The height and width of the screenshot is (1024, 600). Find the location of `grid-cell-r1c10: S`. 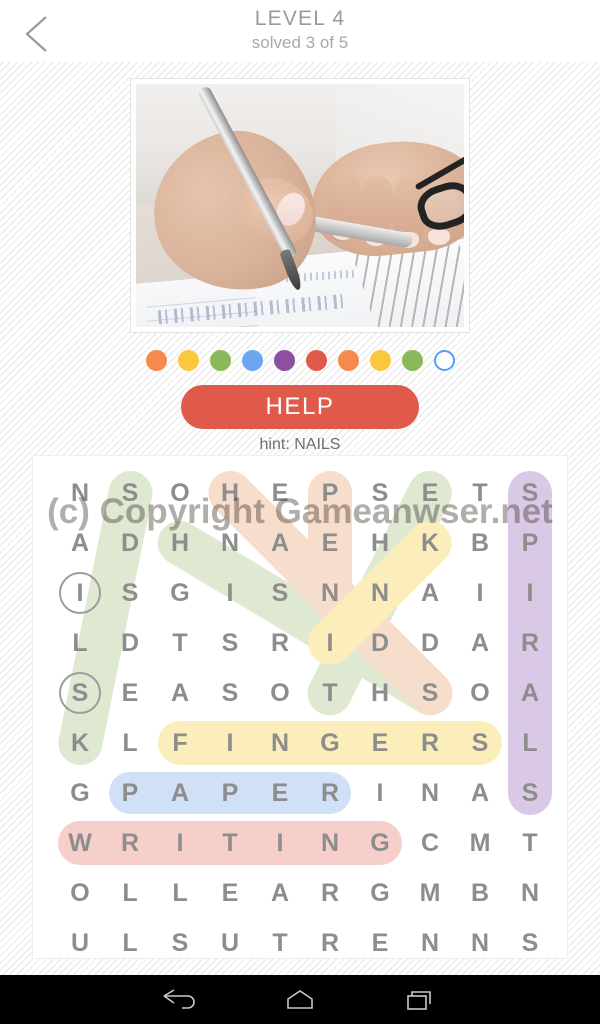

grid-cell-r1c10: S is located at coordinates (530, 493).